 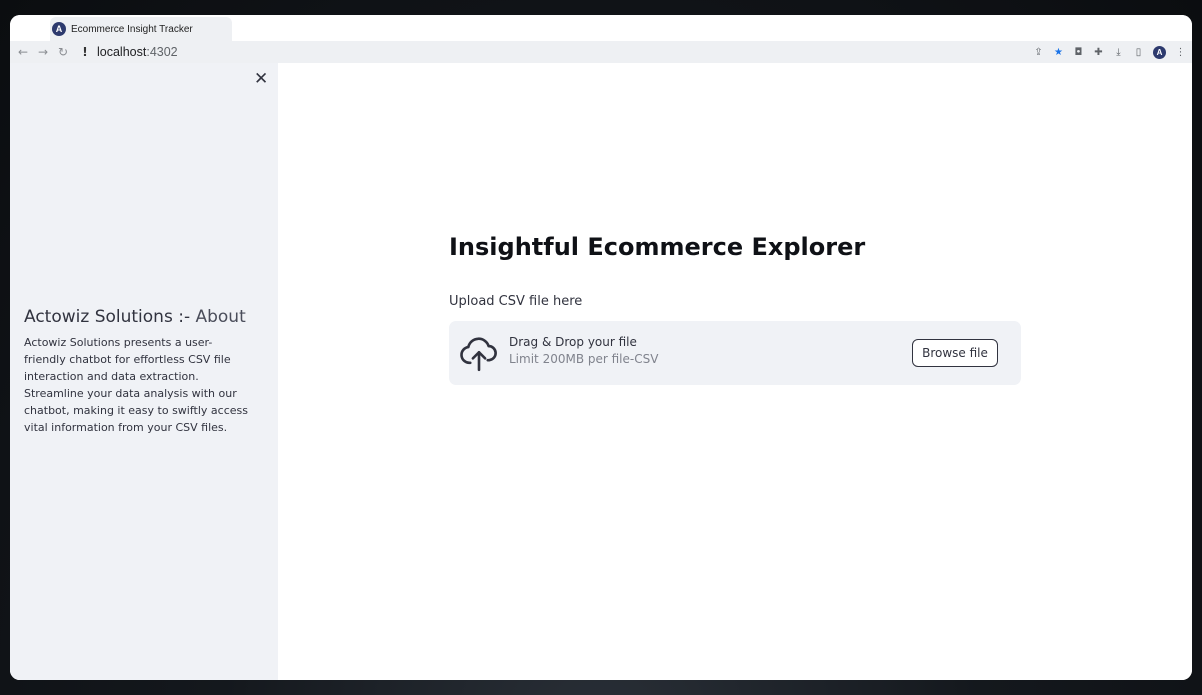 I want to click on download-icon: ⤓, so click(x=1118, y=52).